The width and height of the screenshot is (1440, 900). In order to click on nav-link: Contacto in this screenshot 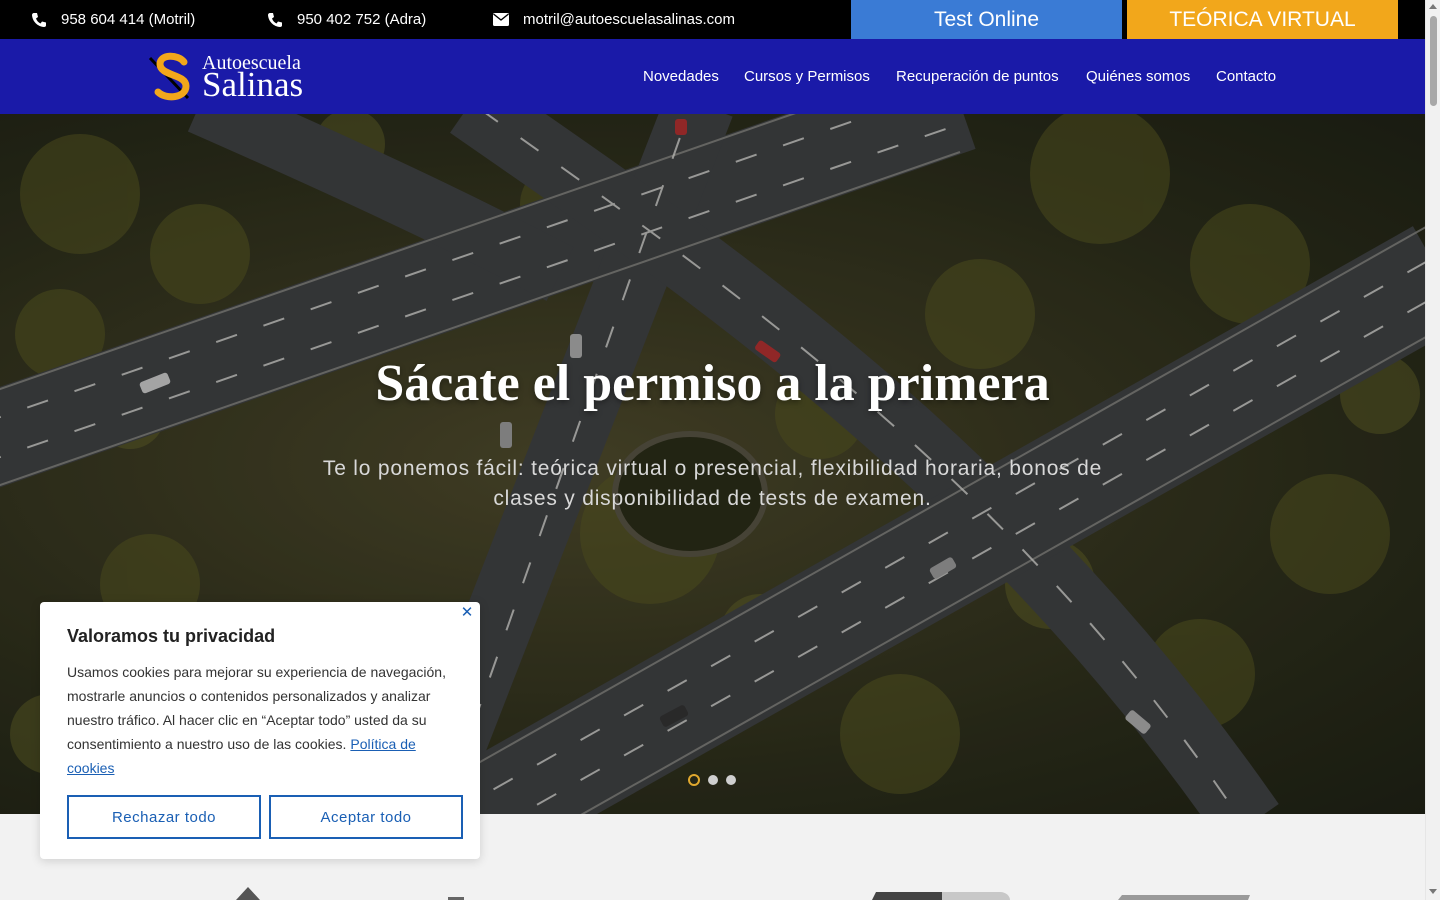, I will do `click(1246, 76)`.